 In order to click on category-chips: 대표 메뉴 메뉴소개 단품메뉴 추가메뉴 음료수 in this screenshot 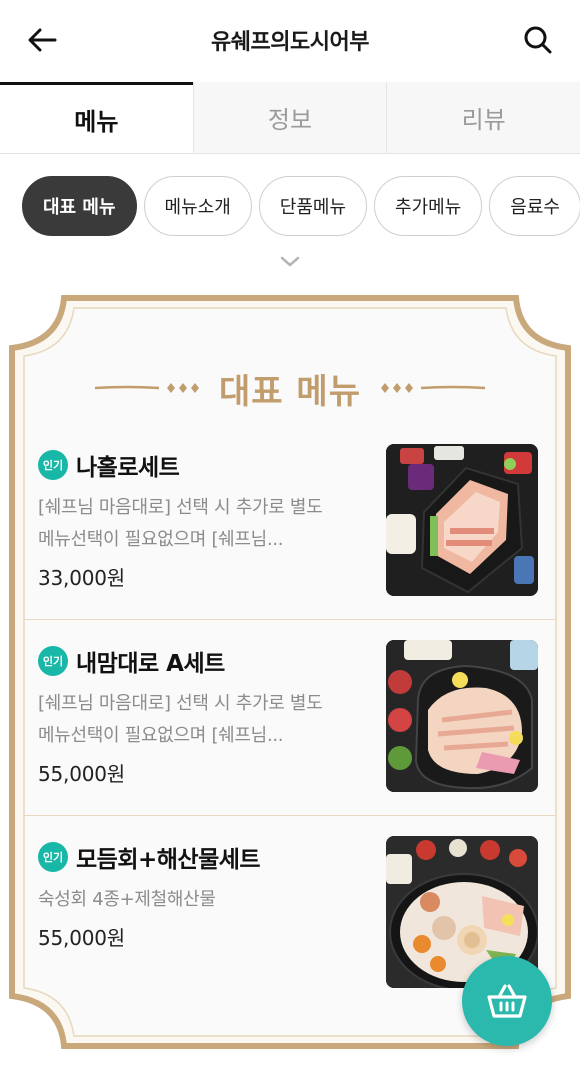, I will do `click(301, 206)`.